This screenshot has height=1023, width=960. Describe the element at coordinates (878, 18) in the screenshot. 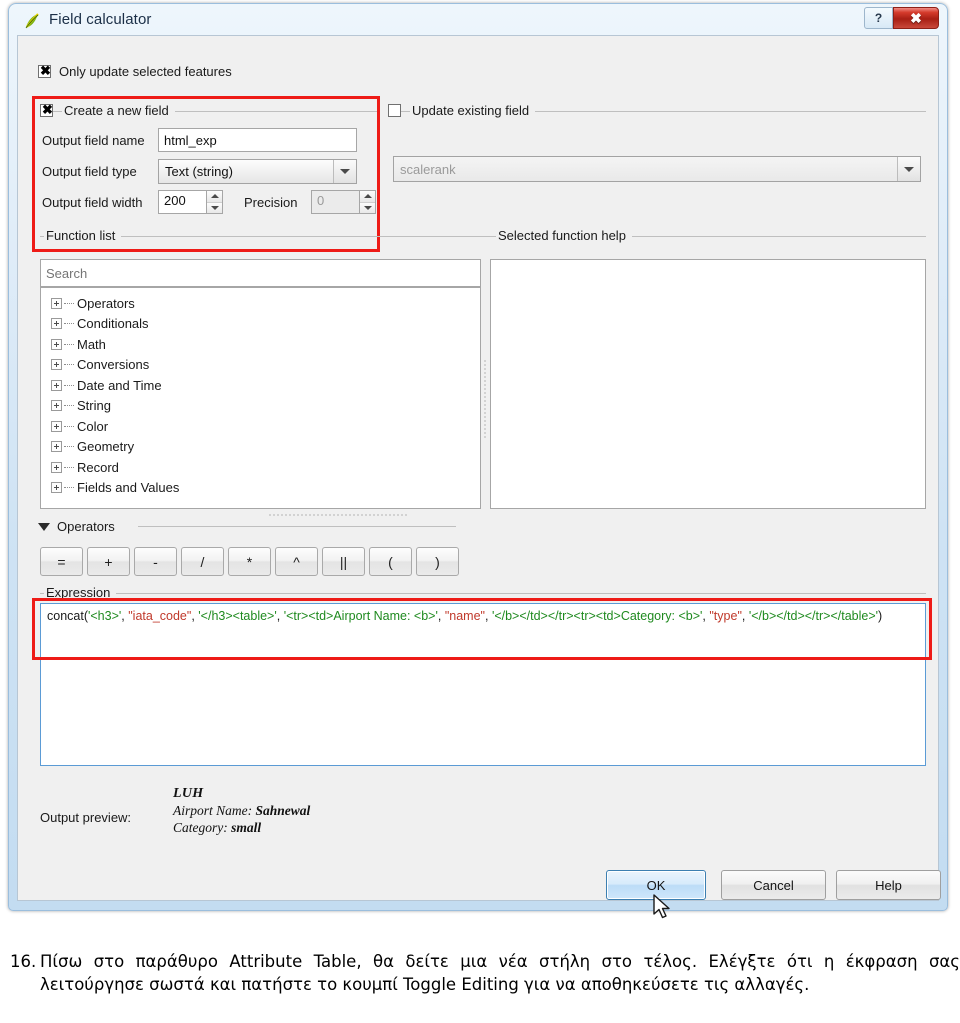

I see `help-titlebar-button: ?` at that location.